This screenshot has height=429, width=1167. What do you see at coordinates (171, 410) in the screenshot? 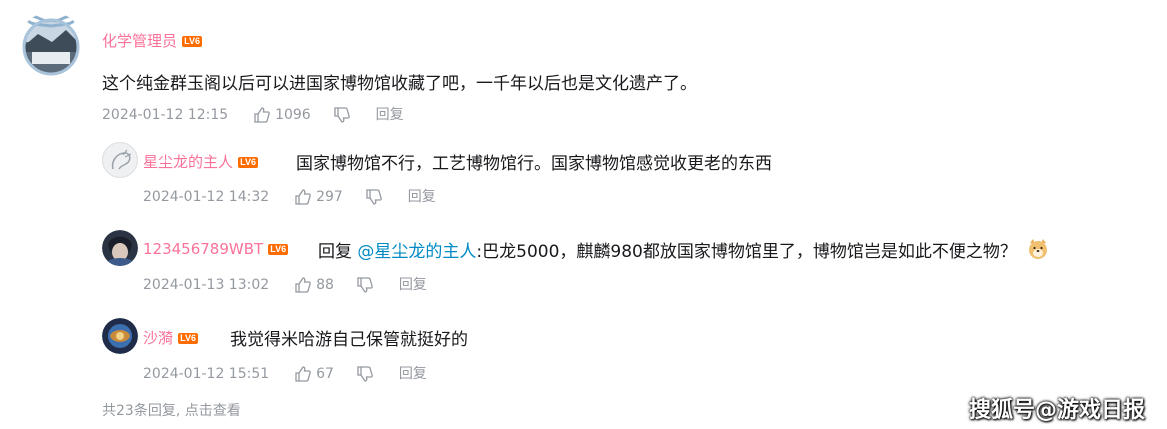
I see `view-more-replies-link: 共23条回复, 点击查看` at bounding box center [171, 410].